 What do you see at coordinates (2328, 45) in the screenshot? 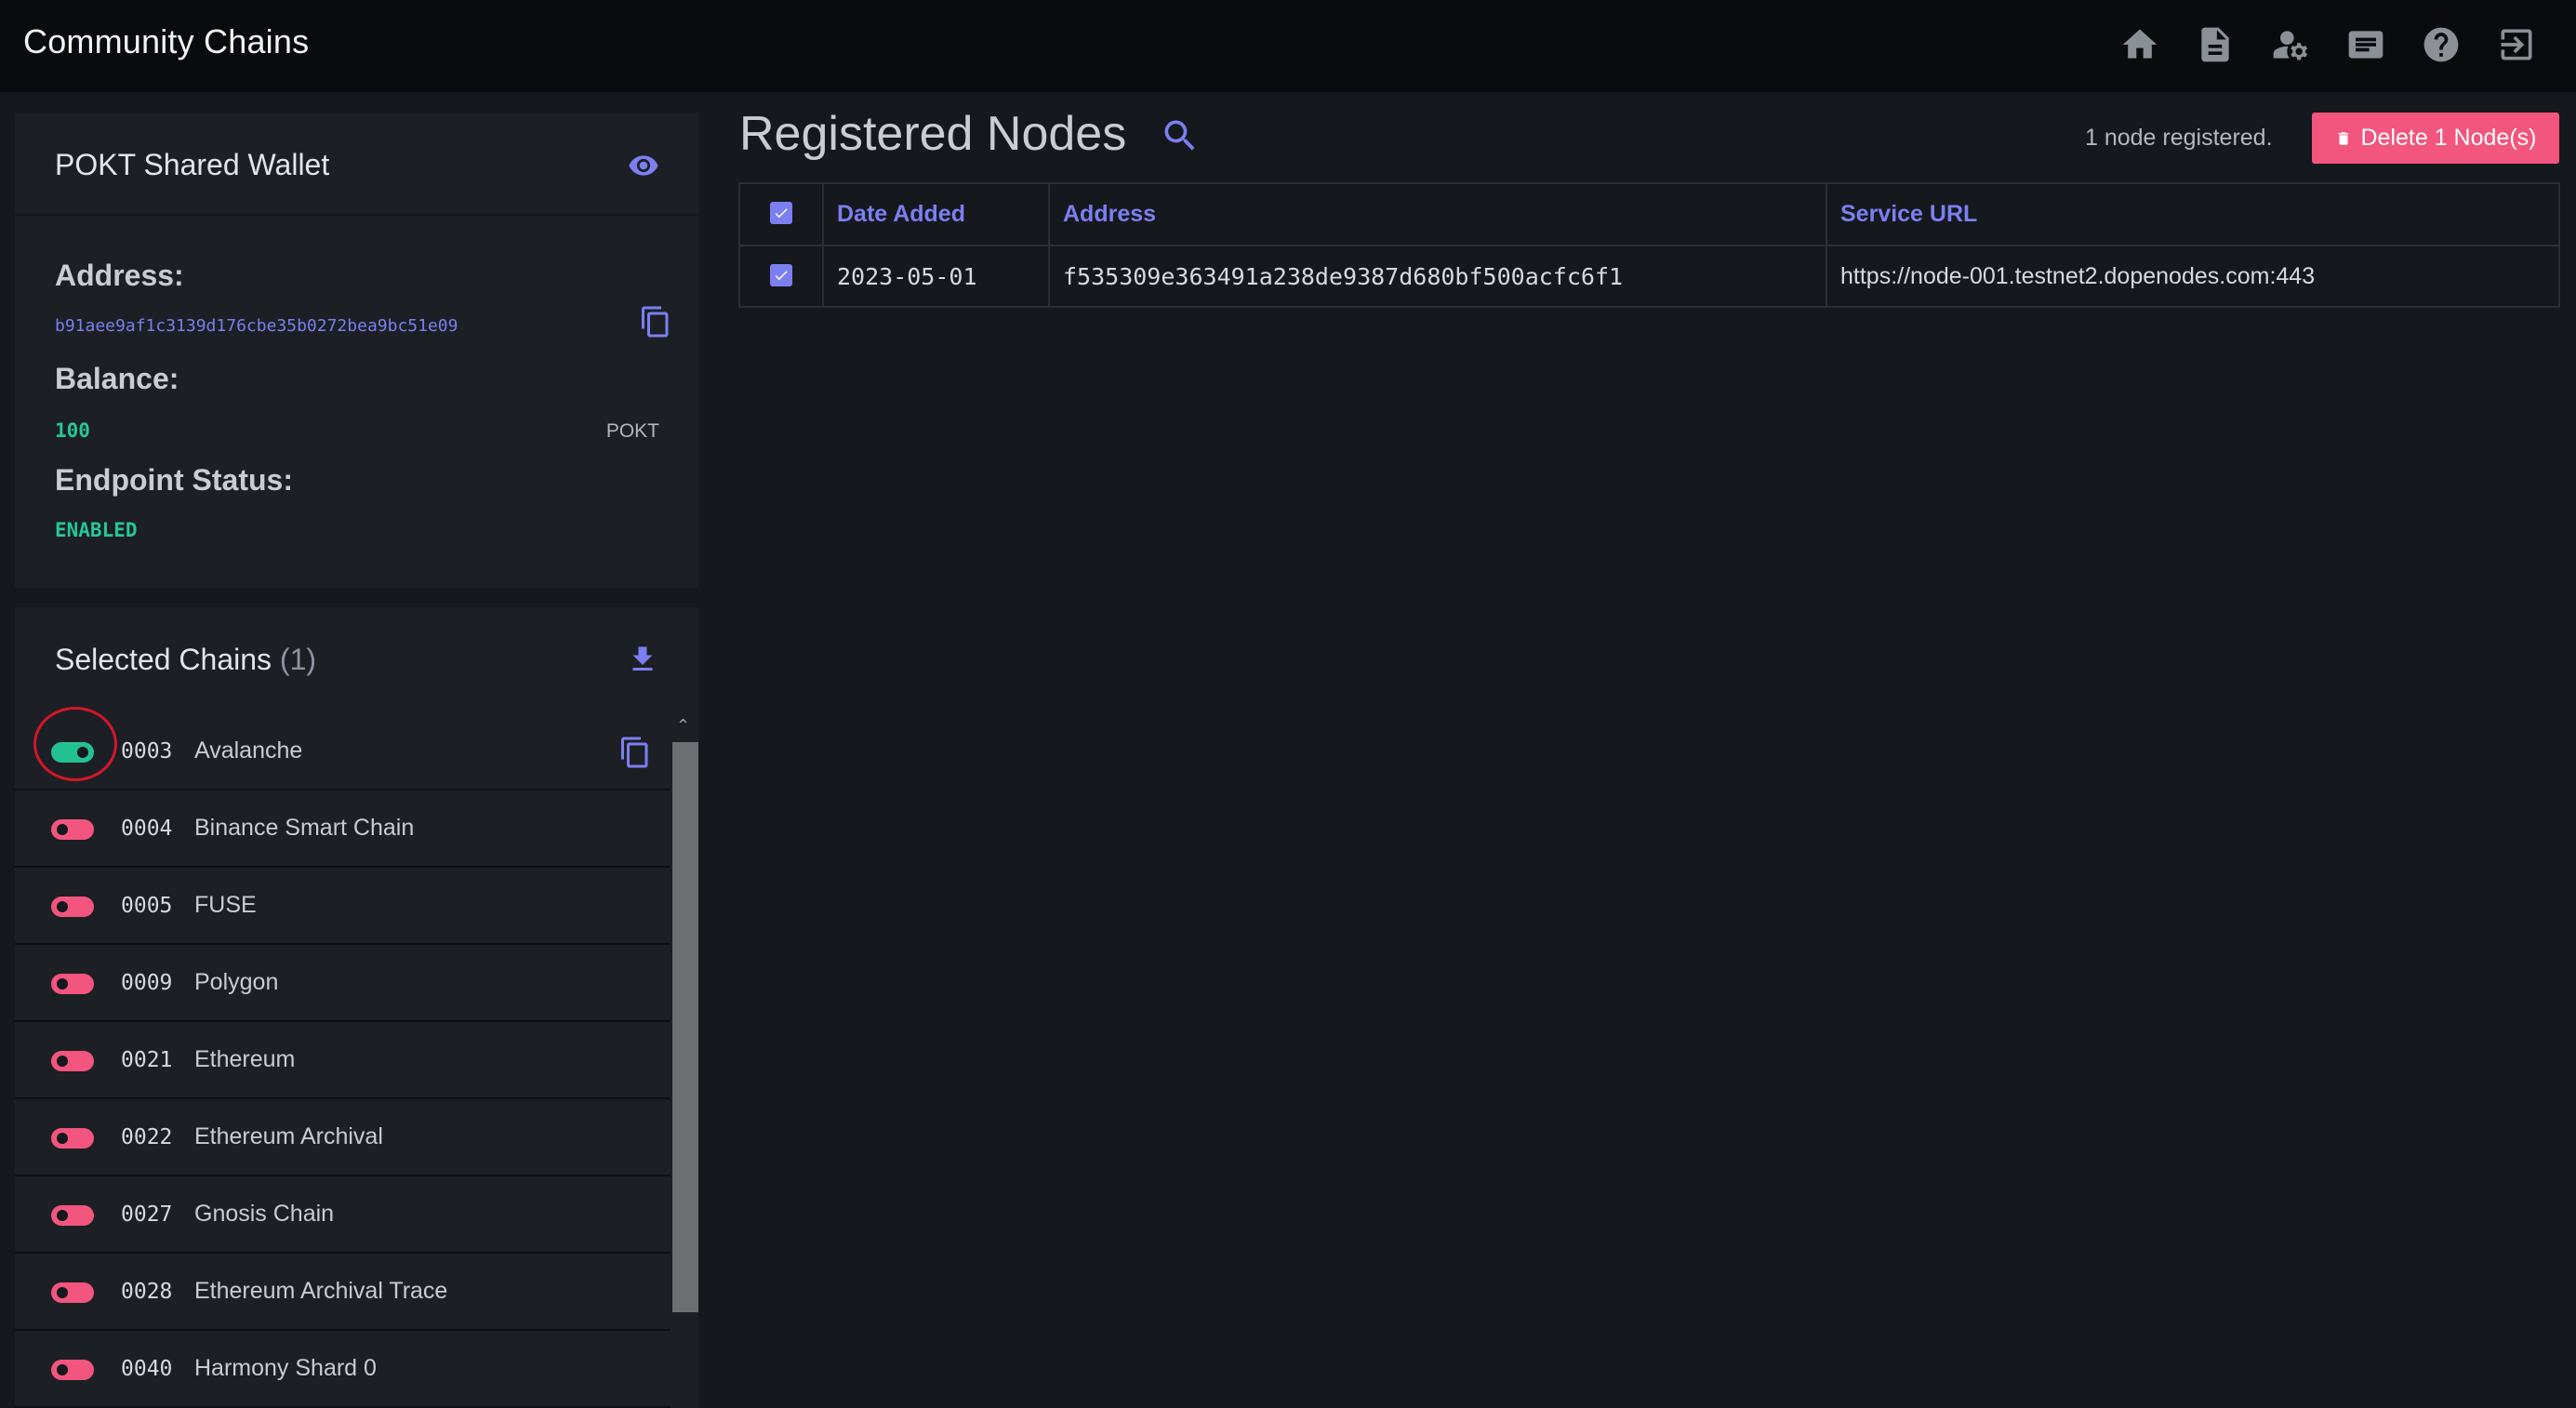
I see `nav-icons` at bounding box center [2328, 45].